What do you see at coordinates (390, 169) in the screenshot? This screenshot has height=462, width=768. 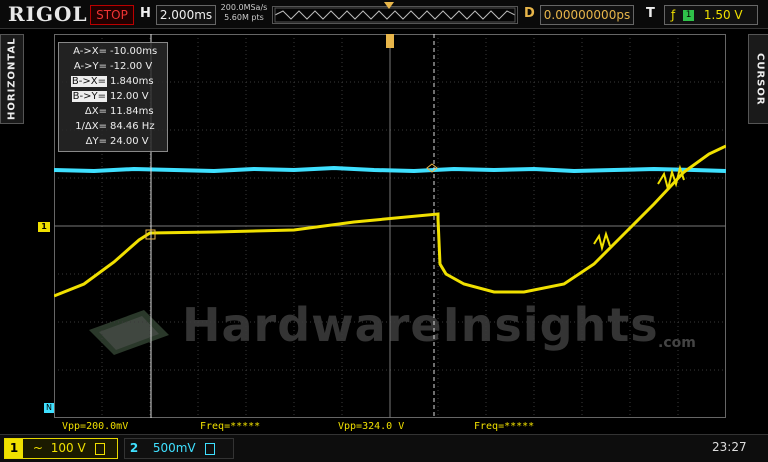 I see `ch2-waveform` at bounding box center [390, 169].